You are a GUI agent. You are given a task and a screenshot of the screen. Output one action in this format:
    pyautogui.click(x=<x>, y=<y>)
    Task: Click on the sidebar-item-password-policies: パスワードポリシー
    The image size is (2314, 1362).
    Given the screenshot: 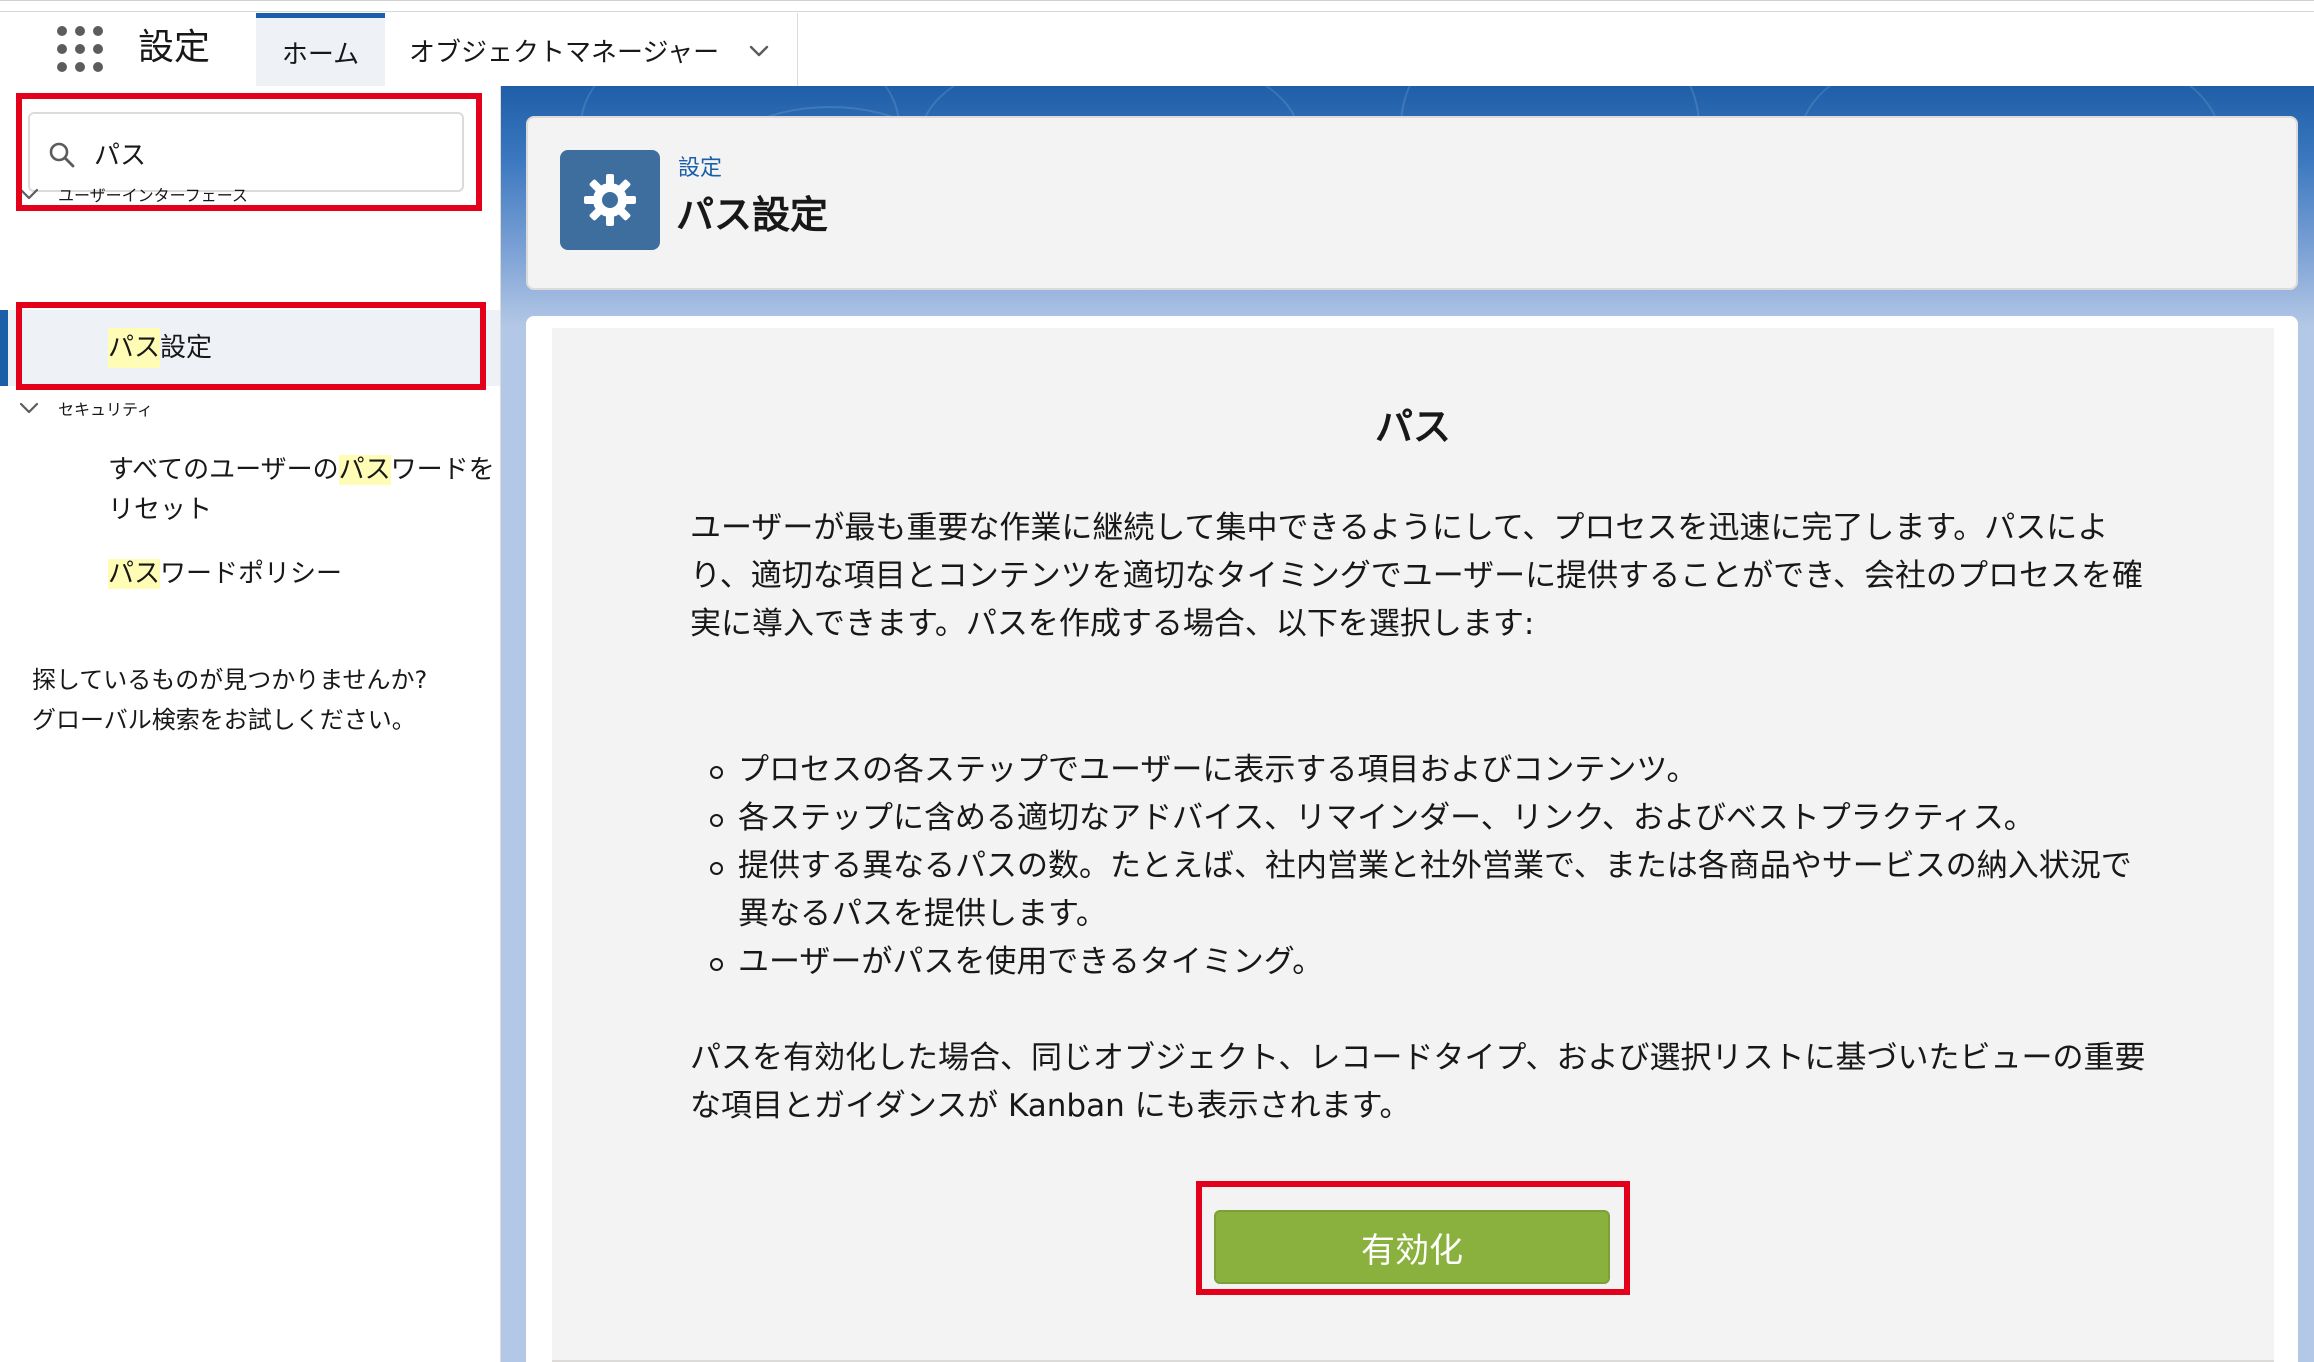 What is the action you would take?
    pyautogui.click(x=250, y=574)
    